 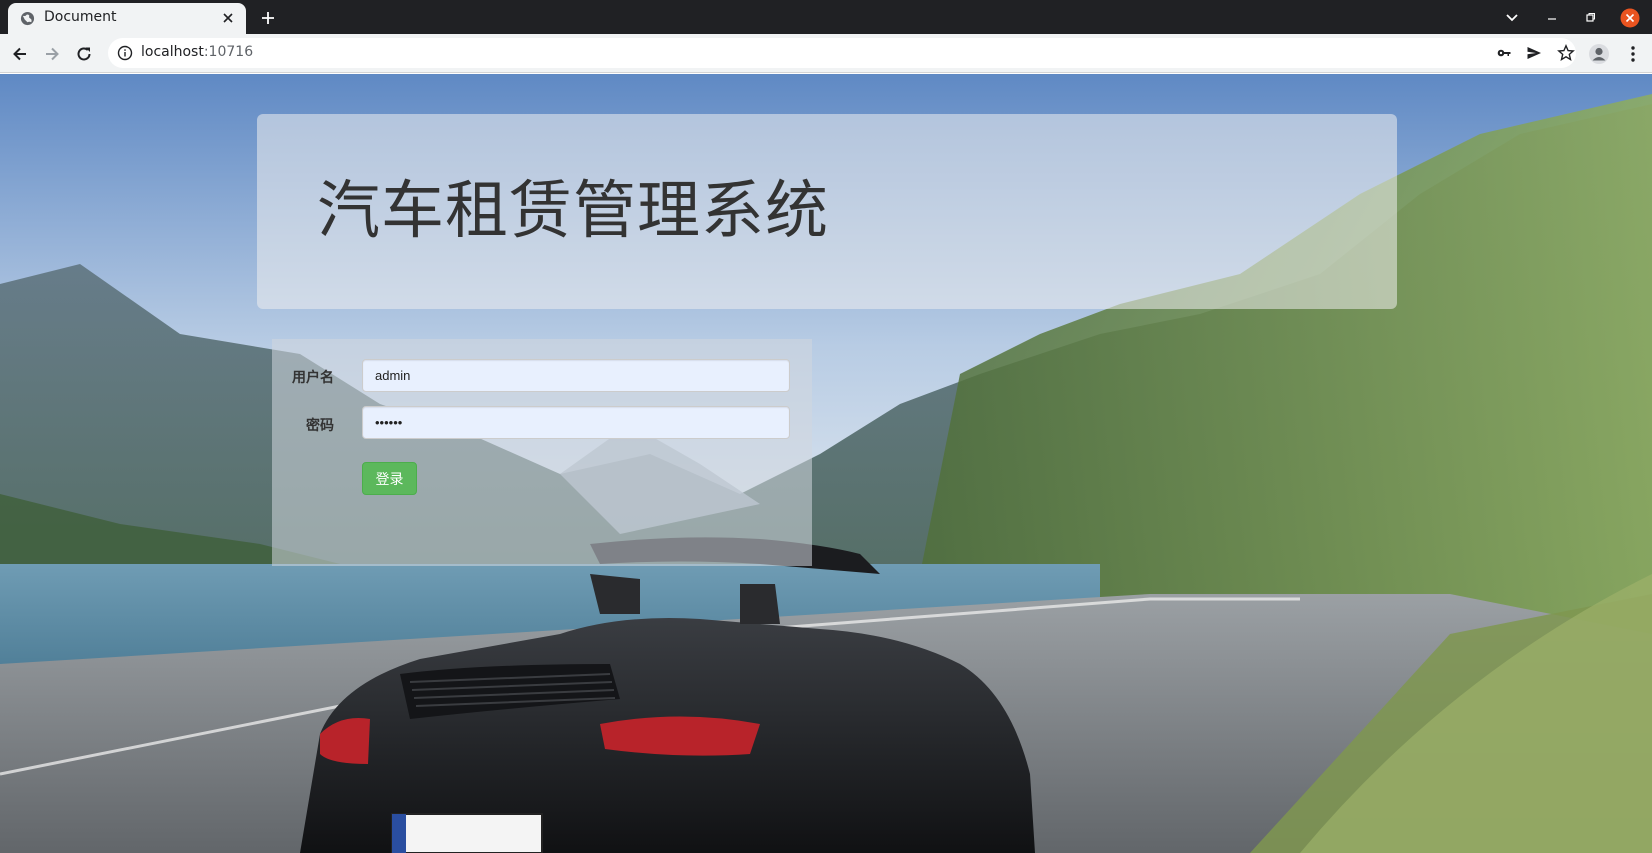 What do you see at coordinates (228, 52) in the screenshot?
I see `url-port: :10716` at bounding box center [228, 52].